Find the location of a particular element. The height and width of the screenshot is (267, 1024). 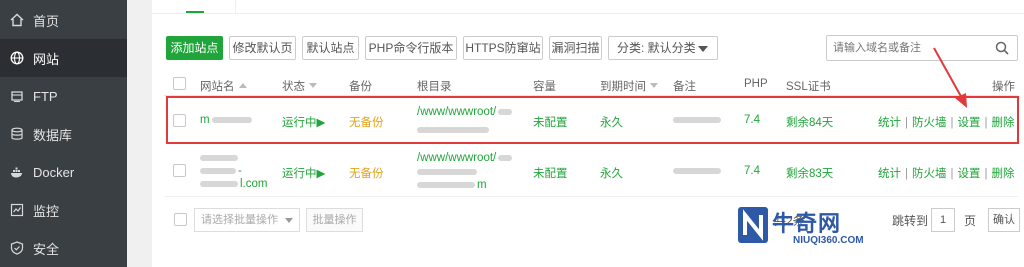

column-remark: 备注 is located at coordinates (684, 87).